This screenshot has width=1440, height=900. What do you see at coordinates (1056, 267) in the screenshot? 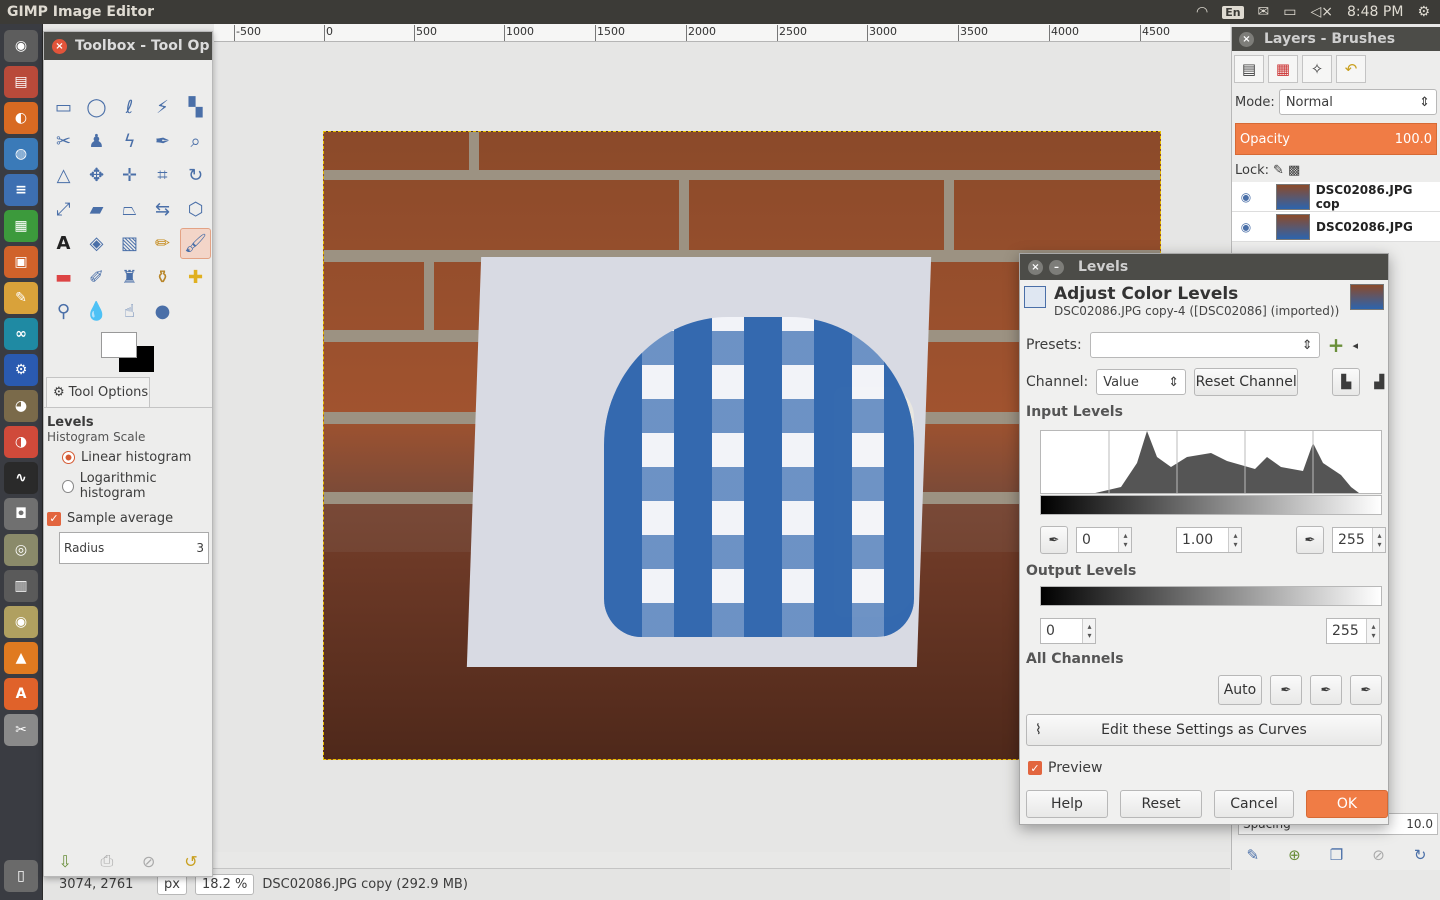
I see `minimize-icon: –` at bounding box center [1056, 267].